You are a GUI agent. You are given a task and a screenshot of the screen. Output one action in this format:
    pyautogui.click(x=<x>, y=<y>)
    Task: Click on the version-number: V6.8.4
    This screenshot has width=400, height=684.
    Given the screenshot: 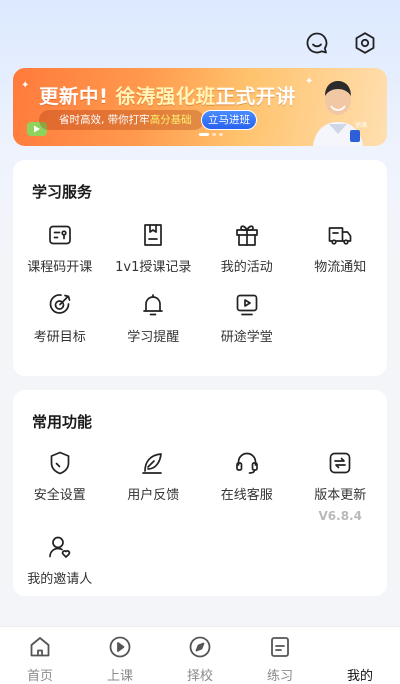 What is the action you would take?
    pyautogui.click(x=340, y=516)
    